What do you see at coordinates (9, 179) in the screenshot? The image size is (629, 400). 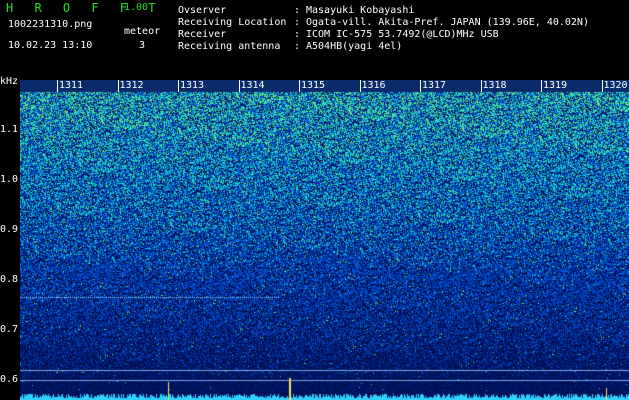 I see `y-tick-label: 1.0` at bounding box center [9, 179].